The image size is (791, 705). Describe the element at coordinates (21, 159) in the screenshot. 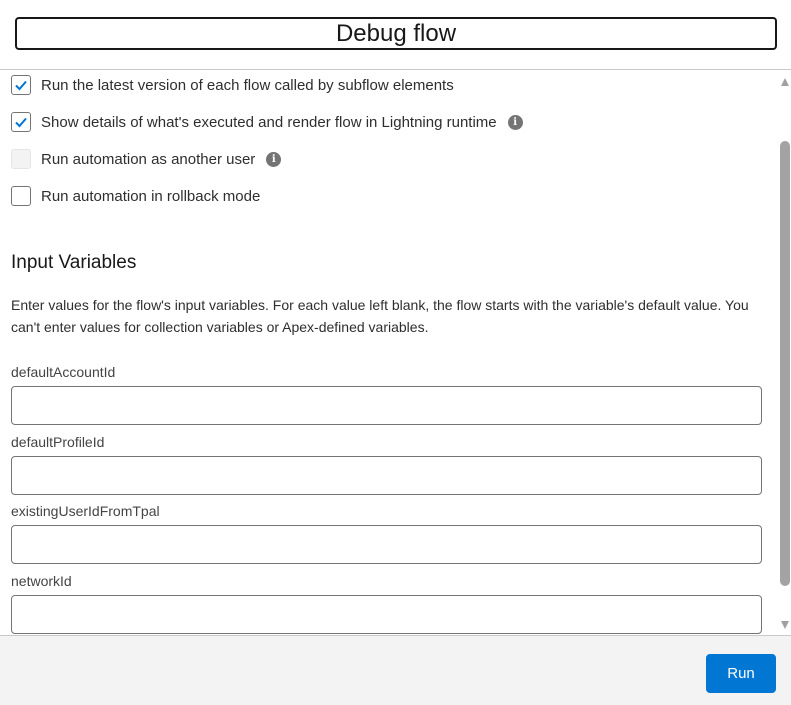

I see `checkbox-run-as-another-user` at that location.